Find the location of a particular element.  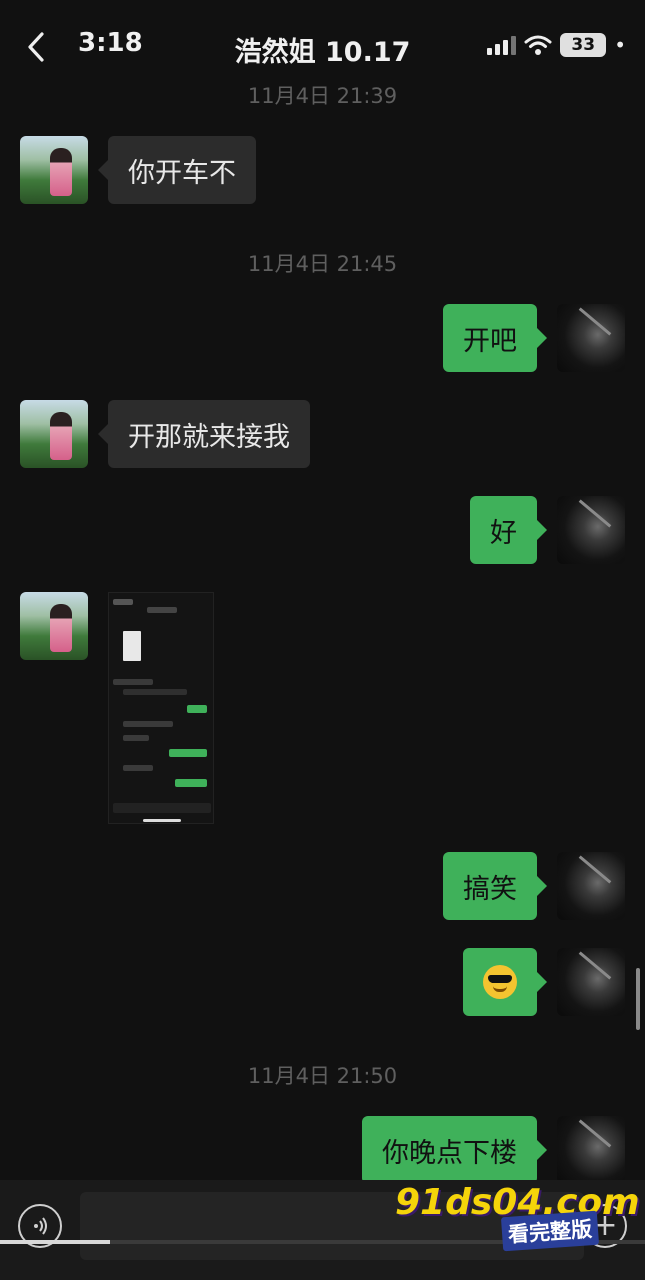

outgoing-emoji-message is located at coordinates (505, 982).